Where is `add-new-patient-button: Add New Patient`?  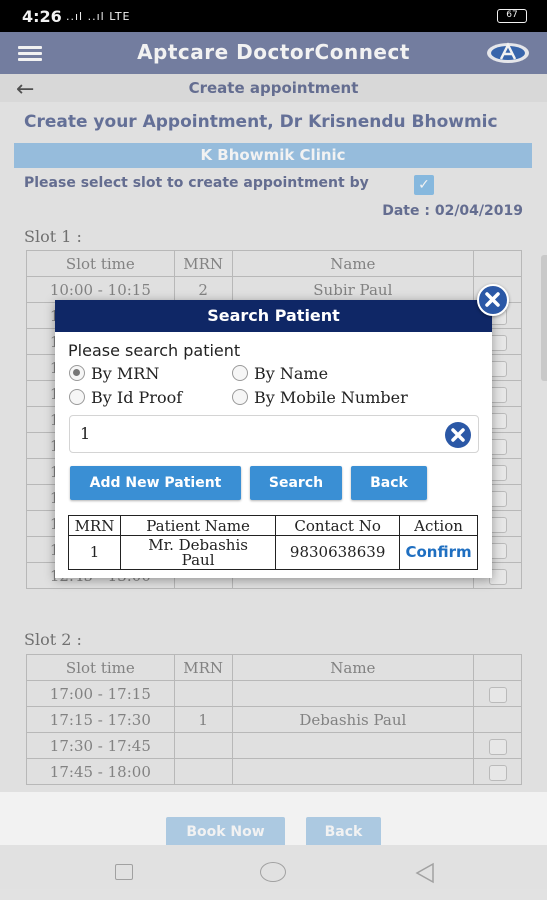
add-new-patient-button: Add New Patient is located at coordinates (155, 483).